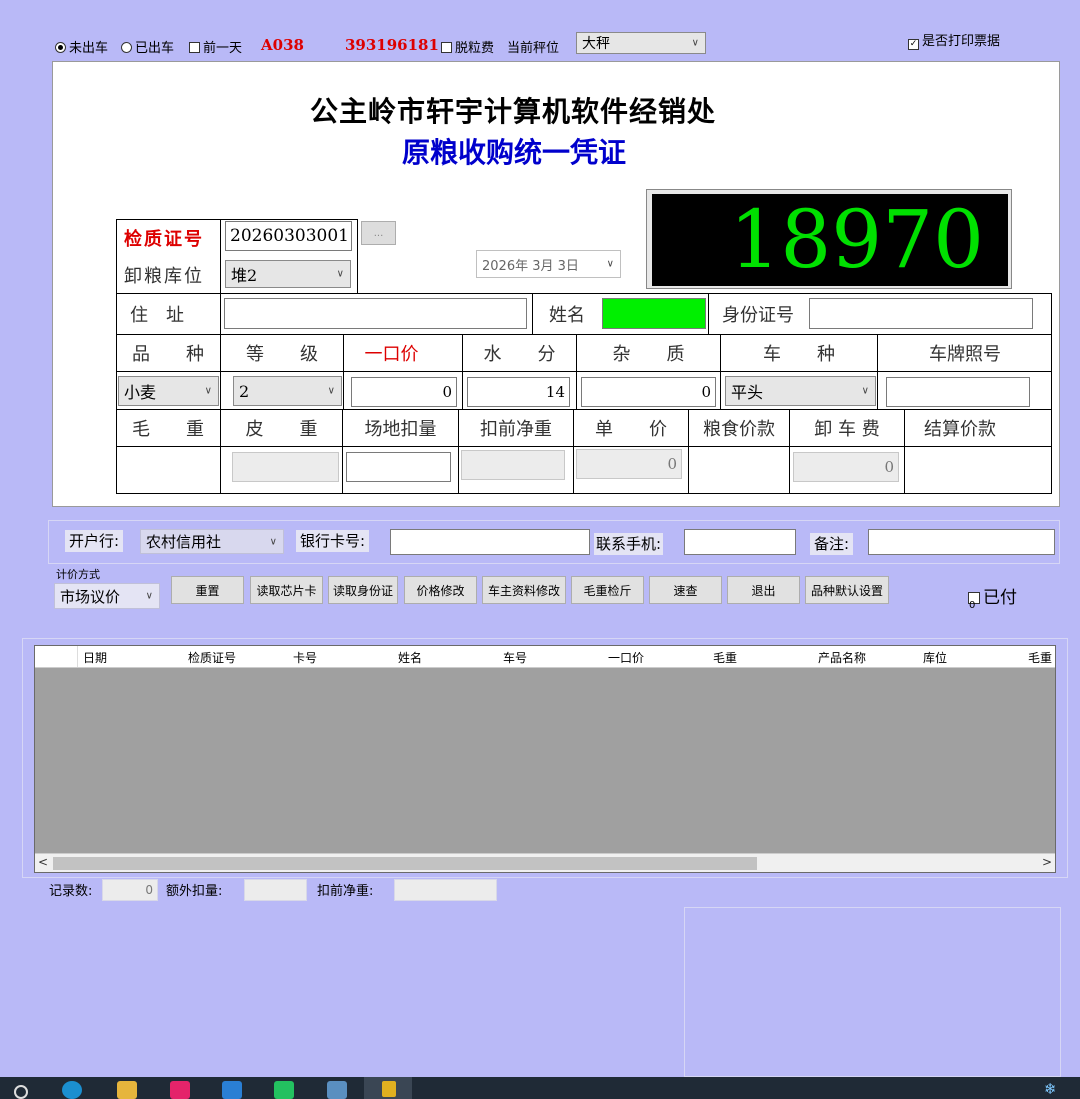 The image size is (1080, 1099). What do you see at coordinates (284, 1090) in the screenshot?
I see `wechat-icon` at bounding box center [284, 1090].